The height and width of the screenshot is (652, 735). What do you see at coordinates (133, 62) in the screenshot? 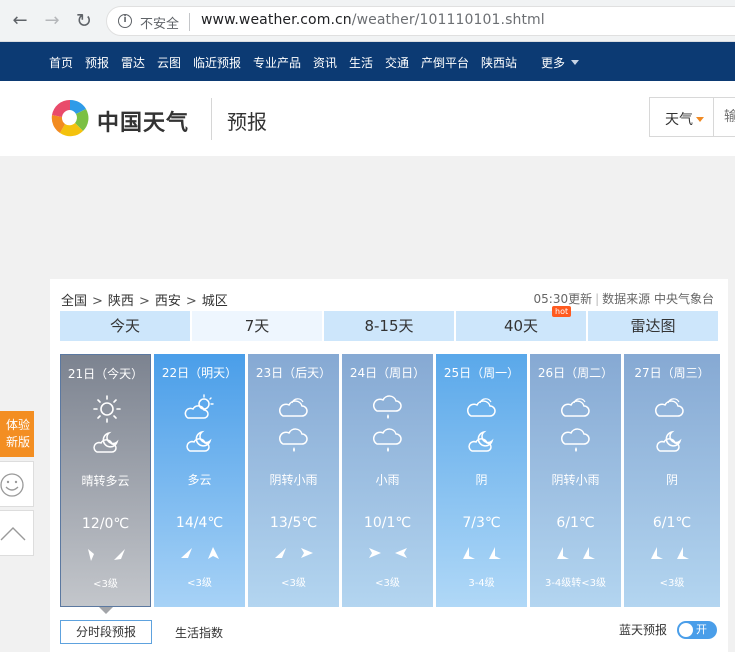
I see `nav-item-radar: 雷达` at bounding box center [133, 62].